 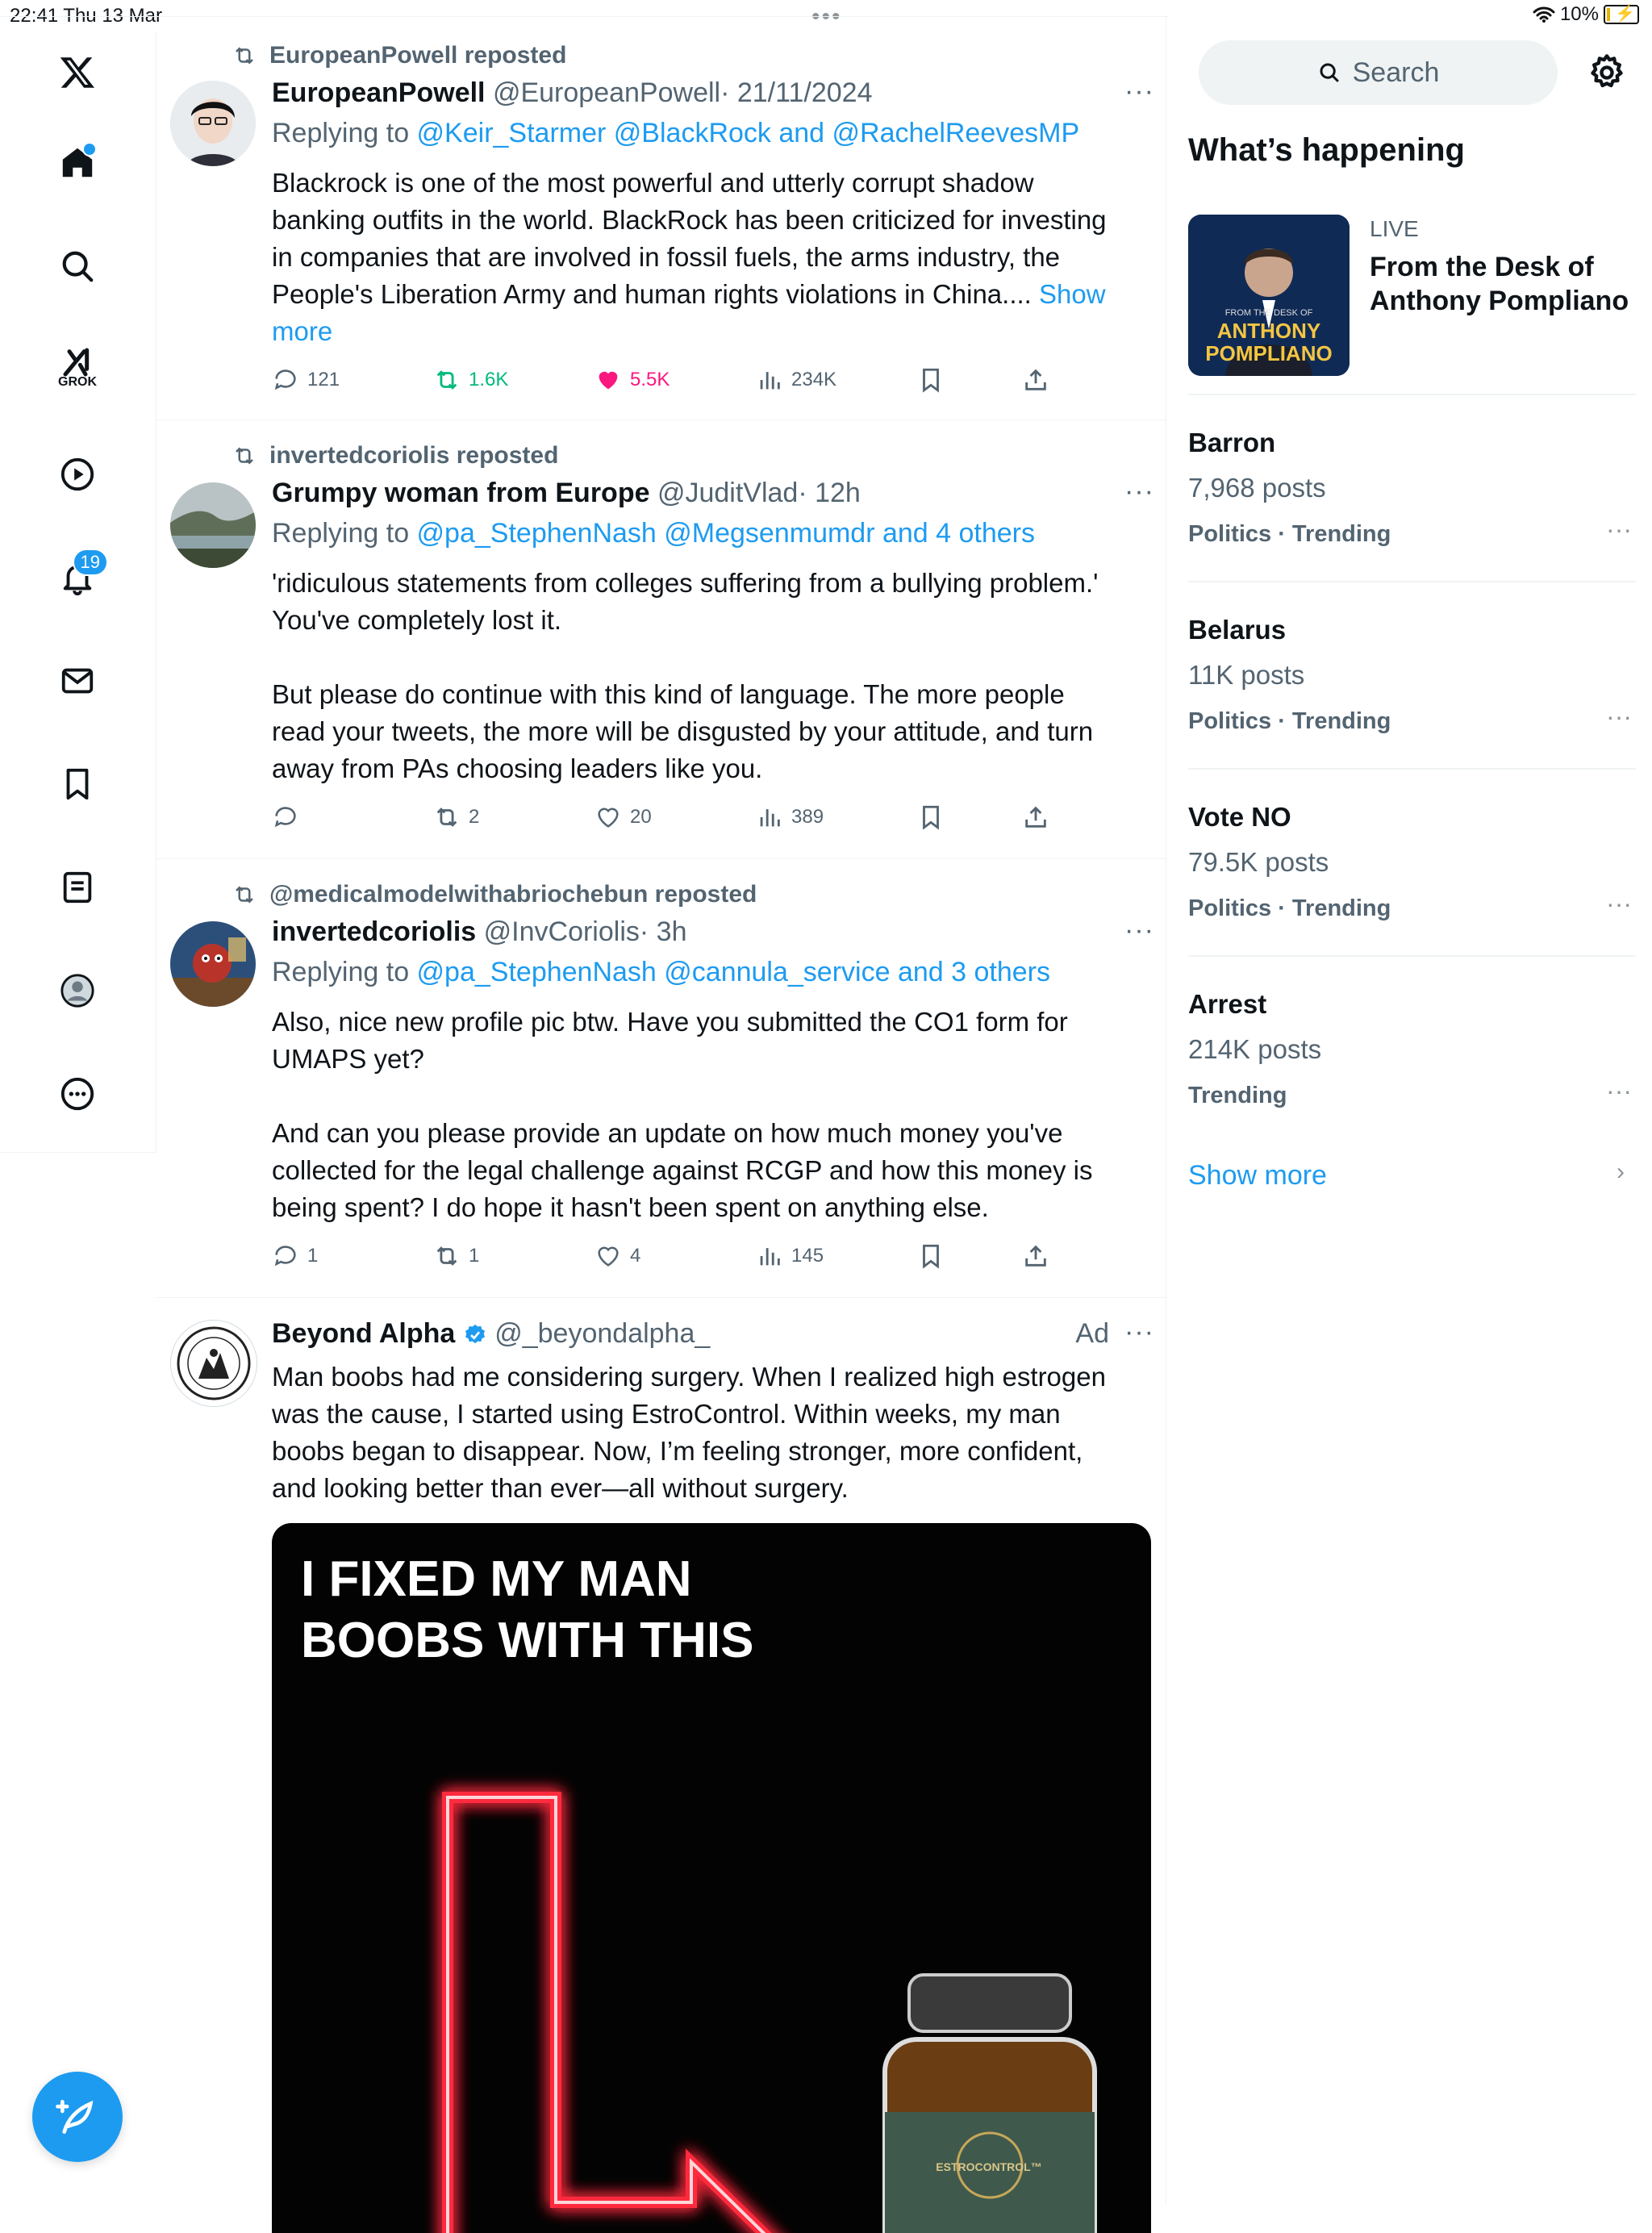 I want to click on video-play-icon, so click(x=77, y=474).